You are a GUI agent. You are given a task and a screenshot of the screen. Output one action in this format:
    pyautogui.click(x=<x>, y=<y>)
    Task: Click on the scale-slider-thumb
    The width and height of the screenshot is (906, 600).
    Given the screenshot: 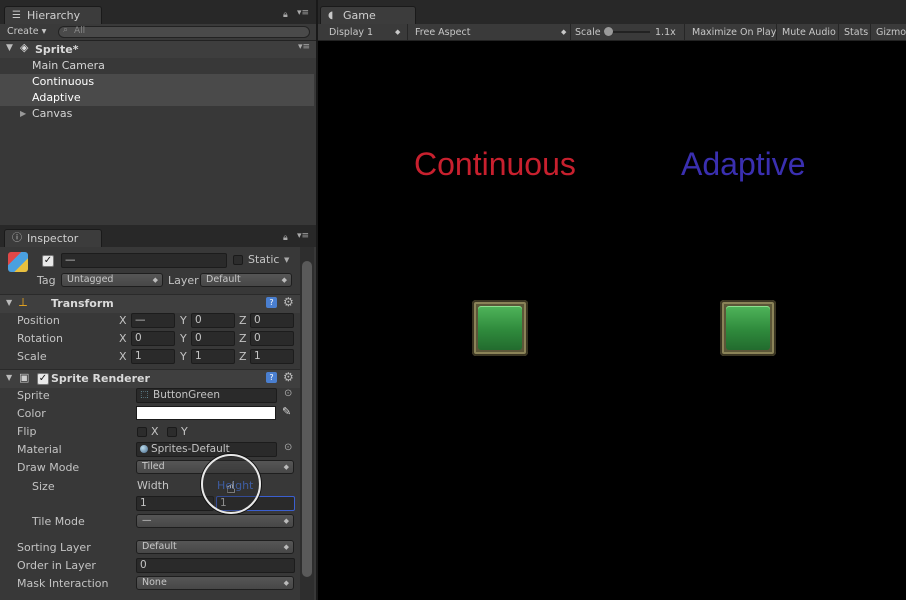 What is the action you would take?
    pyautogui.click(x=608, y=31)
    